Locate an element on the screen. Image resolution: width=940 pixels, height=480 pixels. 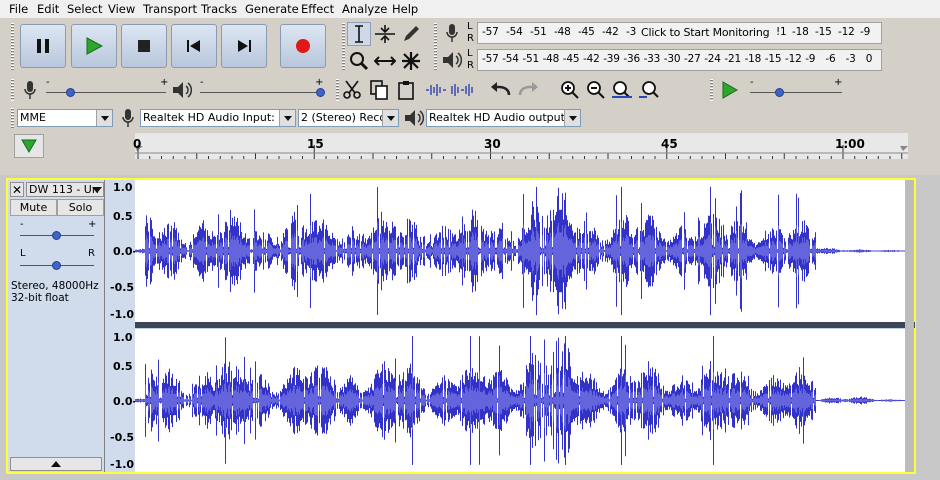
record-meter-channel-l: L is located at coordinates (470, 26).